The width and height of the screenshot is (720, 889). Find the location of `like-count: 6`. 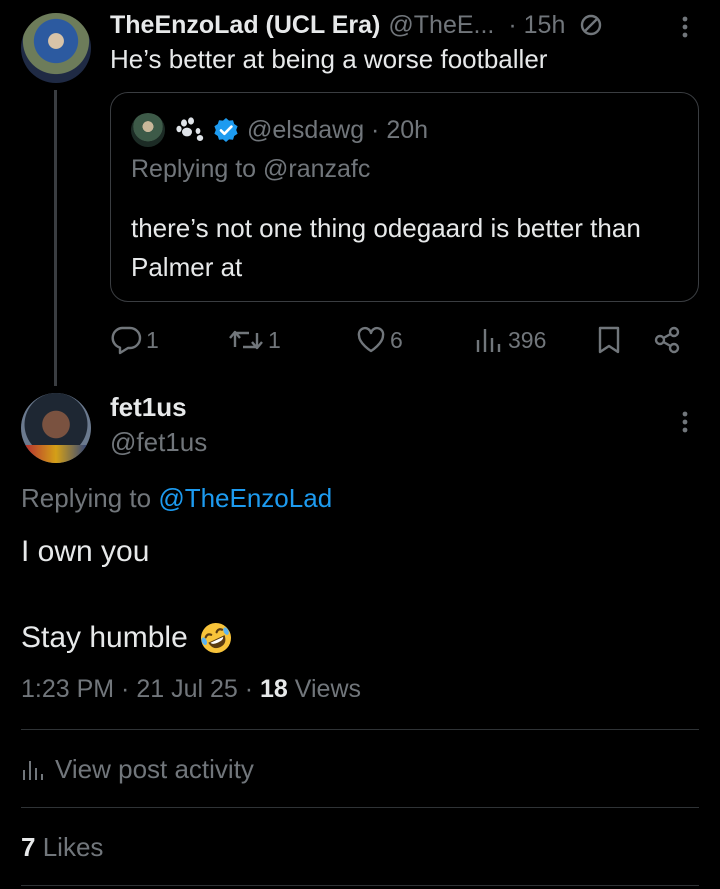

like-count: 6 is located at coordinates (396, 339).